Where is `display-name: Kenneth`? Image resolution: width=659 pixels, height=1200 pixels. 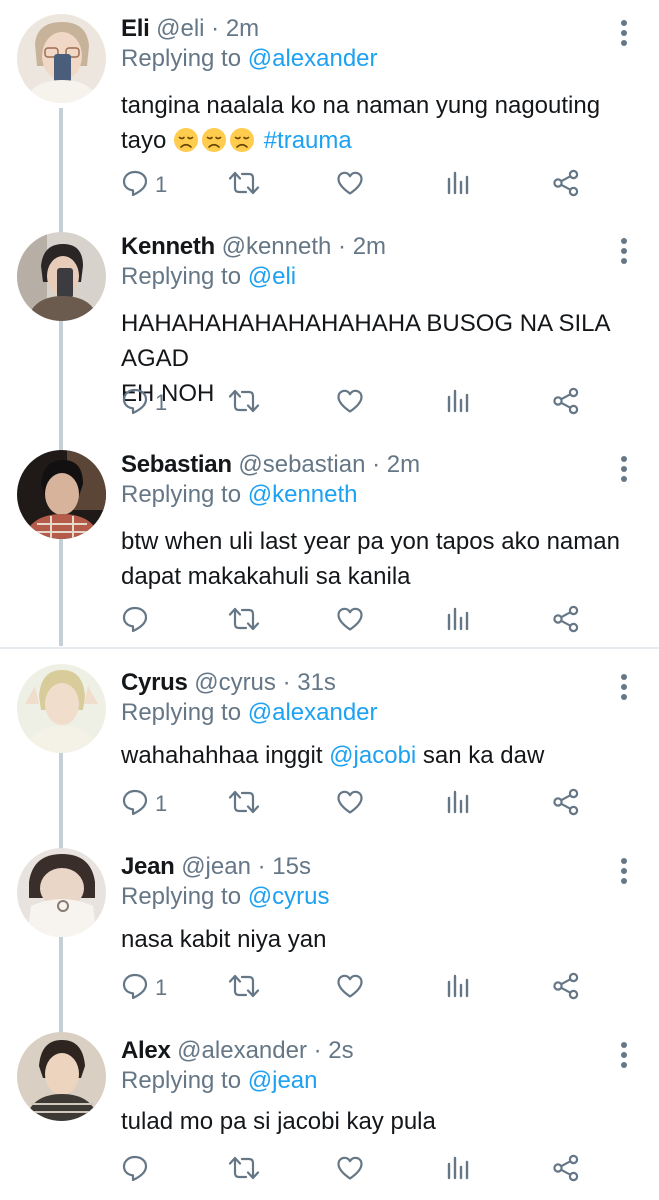 display-name: Kenneth is located at coordinates (168, 246).